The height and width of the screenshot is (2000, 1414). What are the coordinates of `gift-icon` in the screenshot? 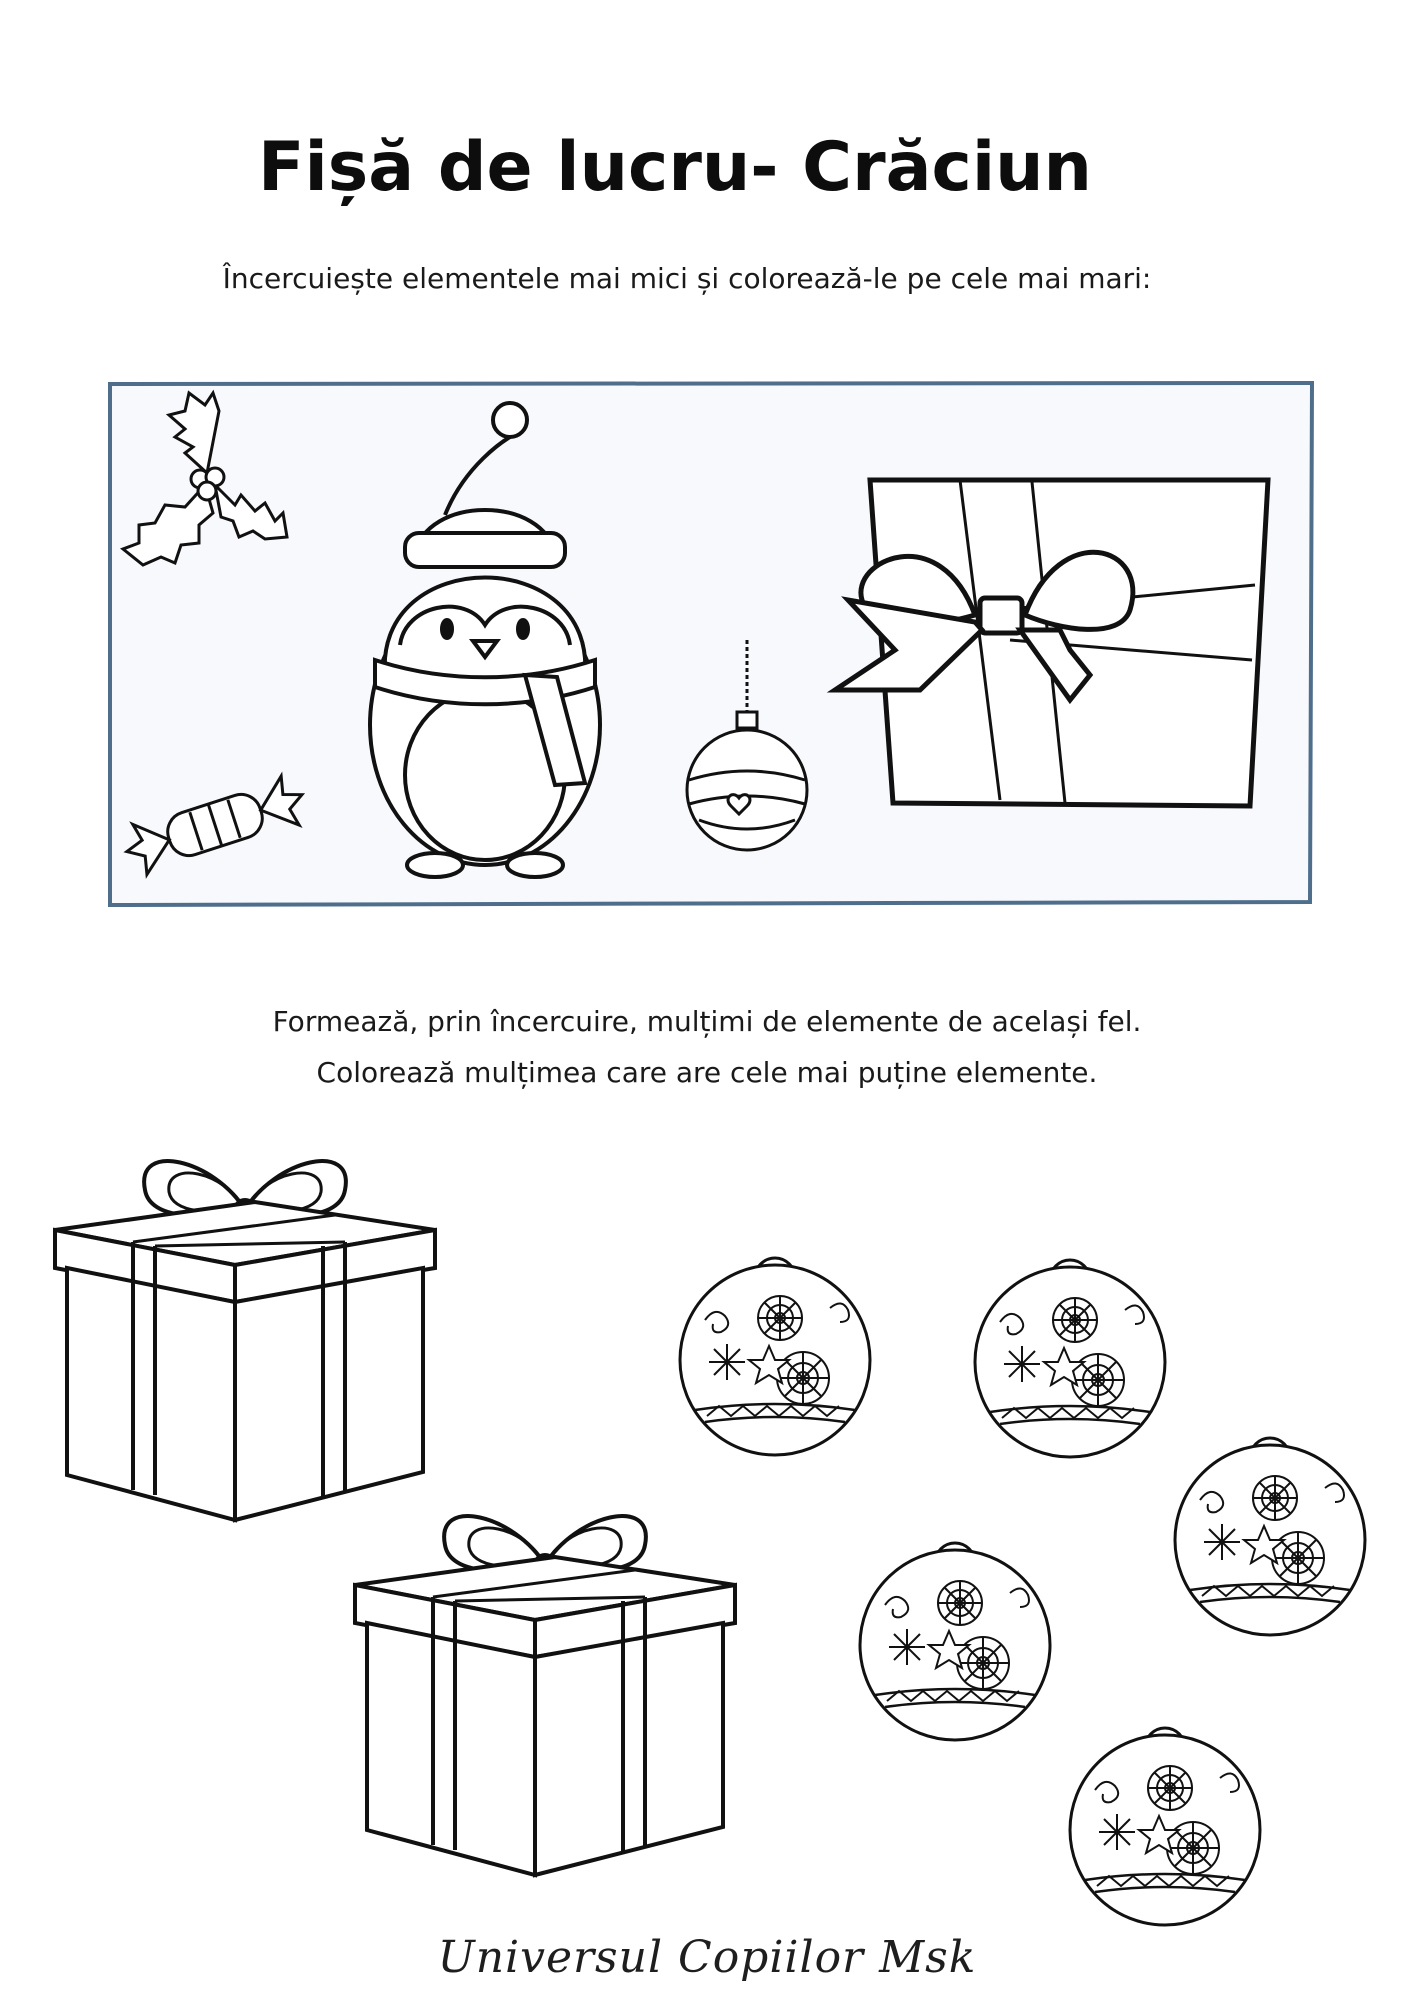 It's located at (1048, 643).